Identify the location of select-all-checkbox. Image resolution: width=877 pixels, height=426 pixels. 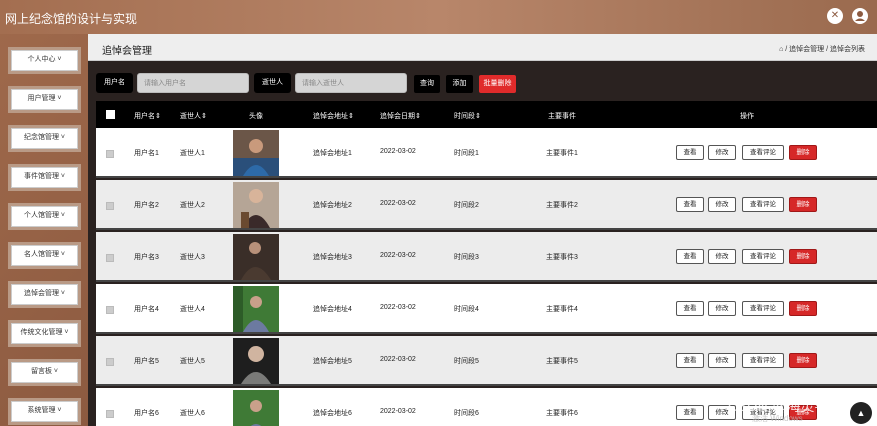
(110, 114).